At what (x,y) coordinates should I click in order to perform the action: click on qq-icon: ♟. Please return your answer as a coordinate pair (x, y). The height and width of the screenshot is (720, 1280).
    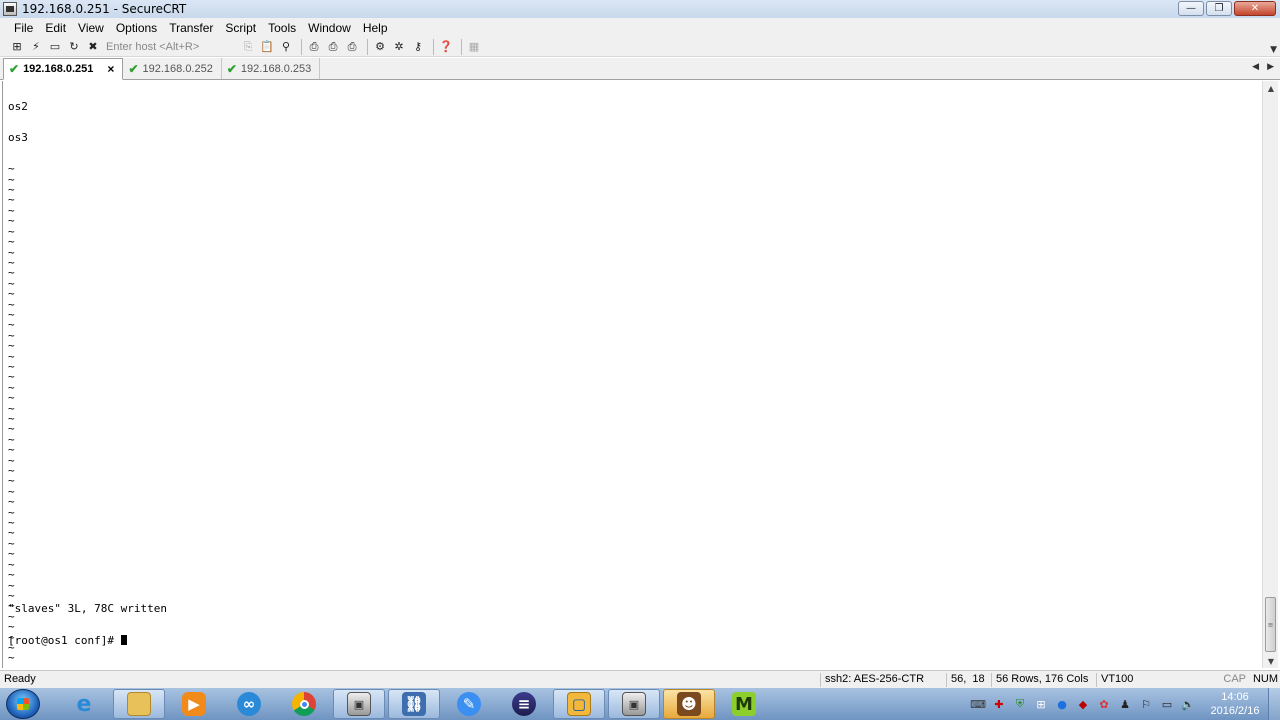
    Looking at the image, I should click on (1125, 704).